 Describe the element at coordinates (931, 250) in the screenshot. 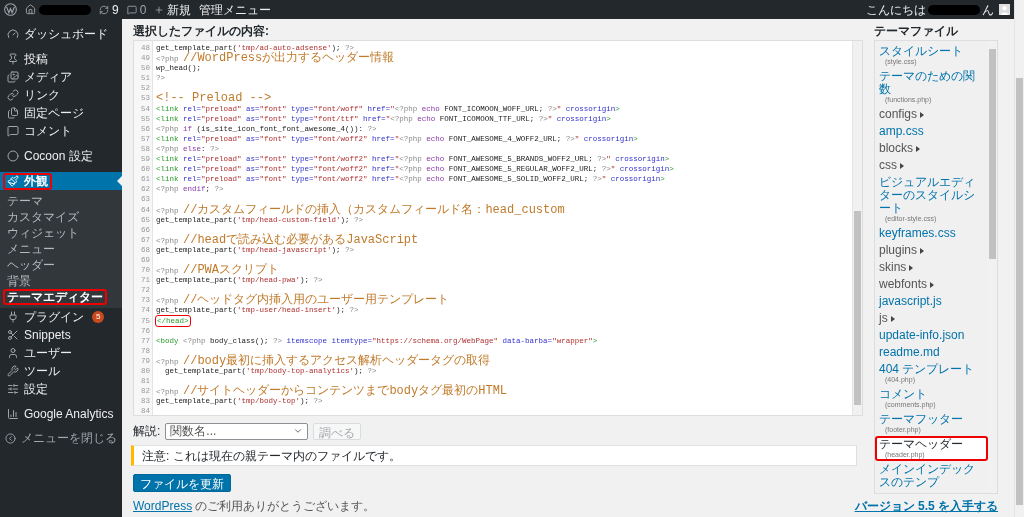

I see `file-item: plugins` at that location.